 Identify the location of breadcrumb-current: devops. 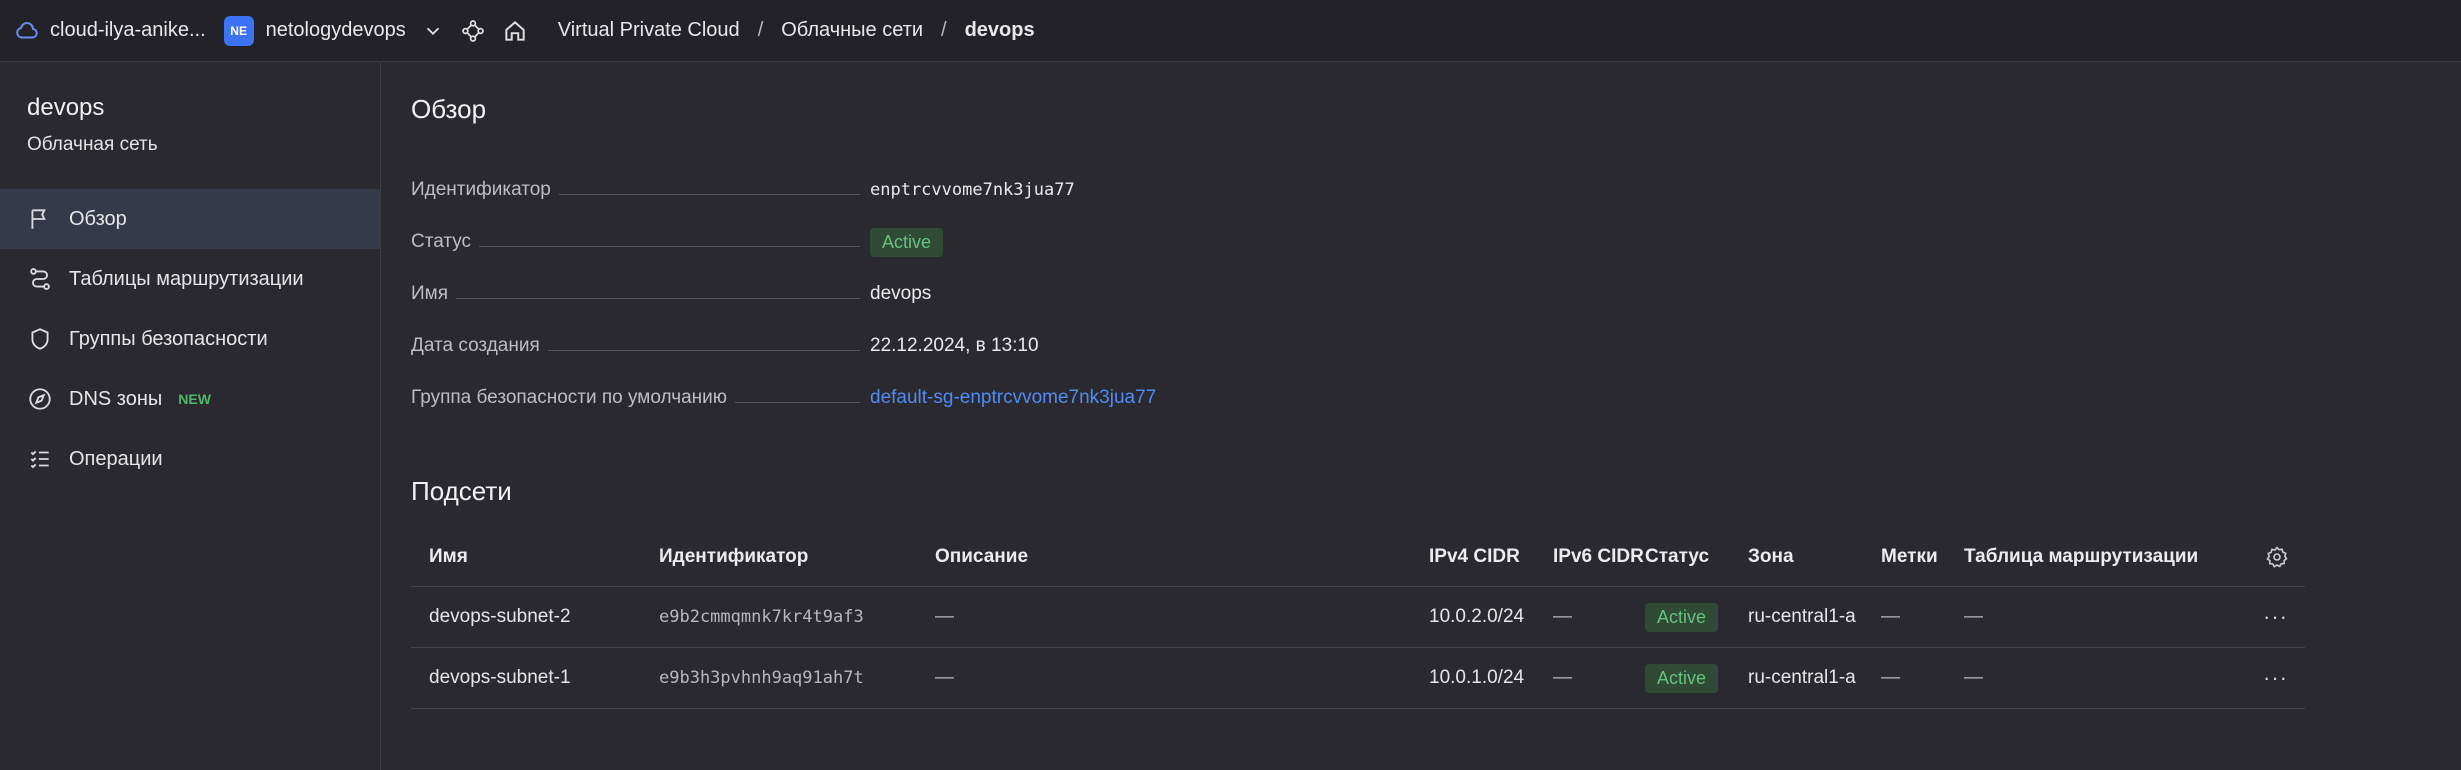
(999, 30).